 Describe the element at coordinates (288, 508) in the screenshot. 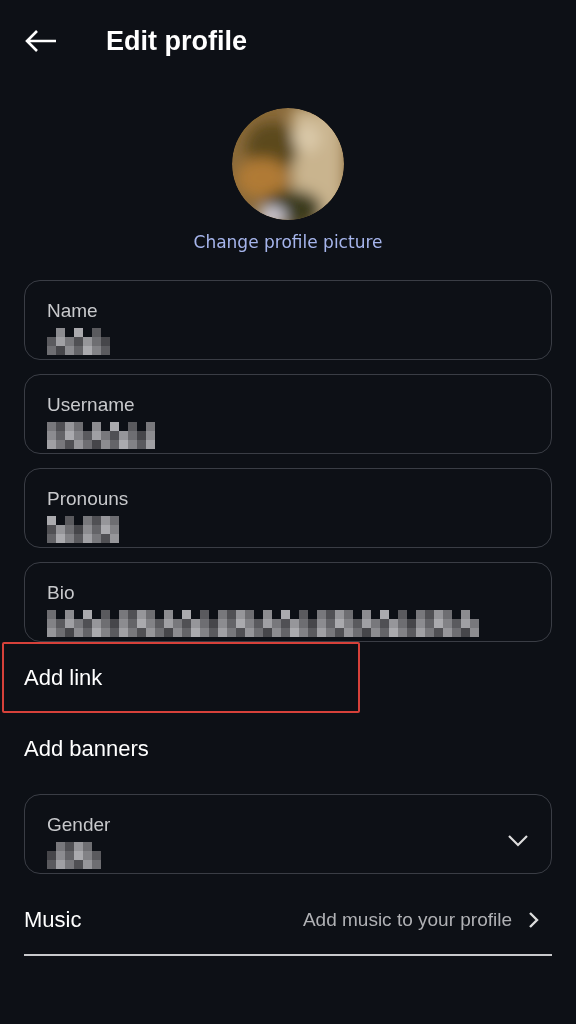

I see `text-field: Pronouns` at that location.